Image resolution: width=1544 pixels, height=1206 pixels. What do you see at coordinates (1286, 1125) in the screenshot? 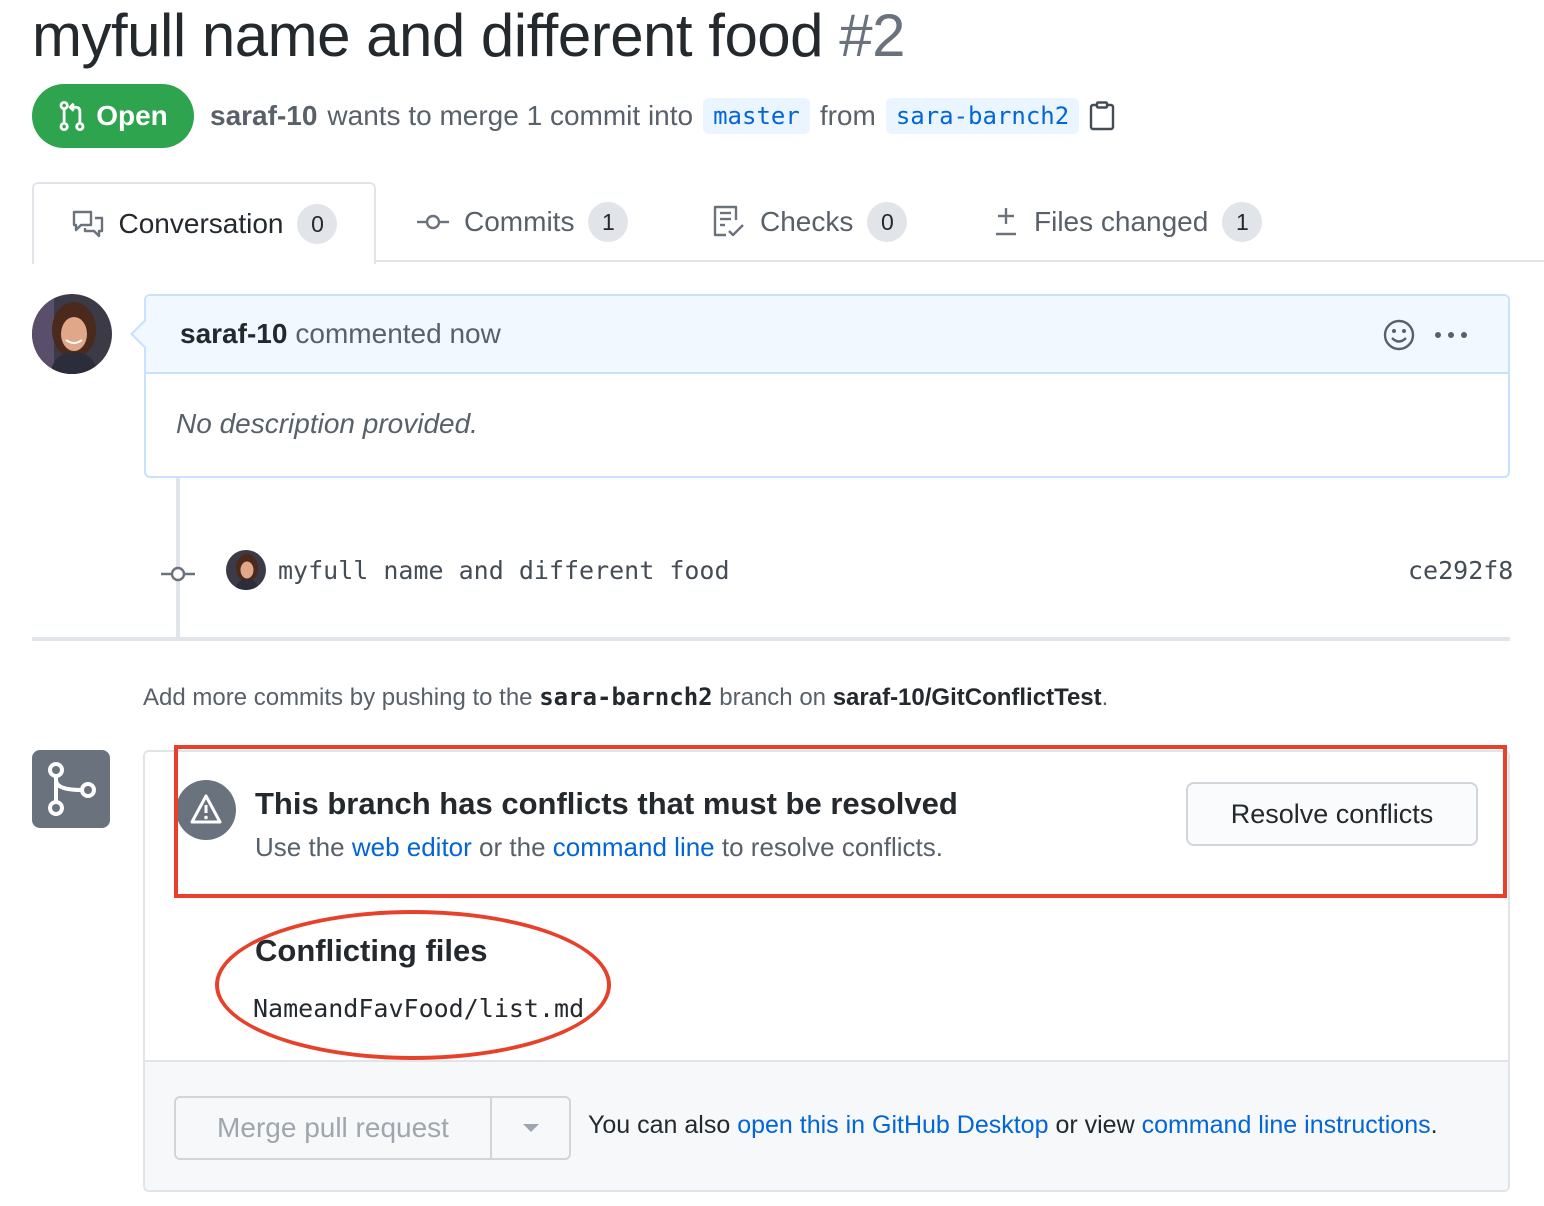
I see `command-line-instructions-link: command line instructions` at bounding box center [1286, 1125].